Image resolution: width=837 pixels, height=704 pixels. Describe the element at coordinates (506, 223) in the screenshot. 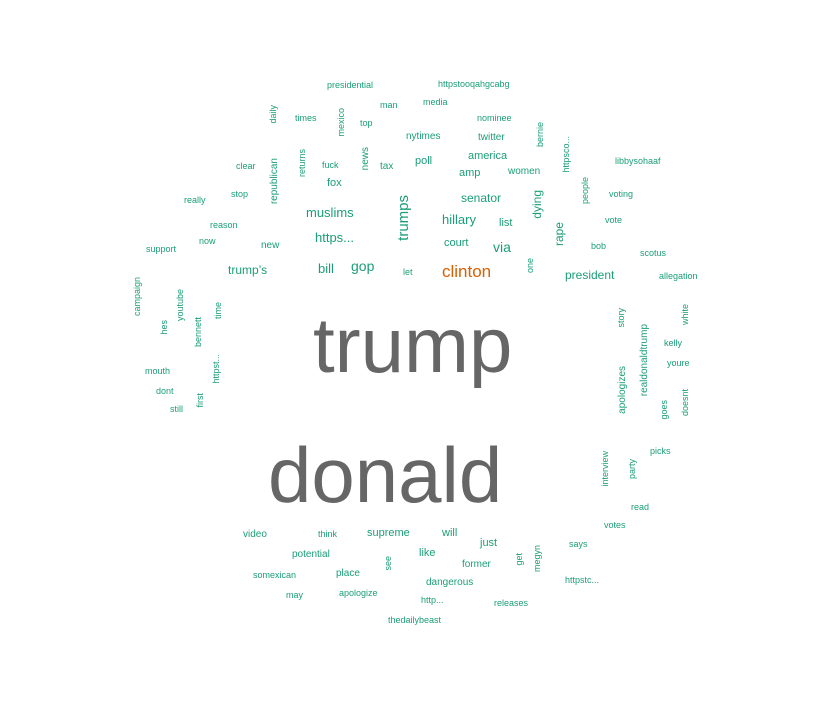

I see `word-list: list` at that location.